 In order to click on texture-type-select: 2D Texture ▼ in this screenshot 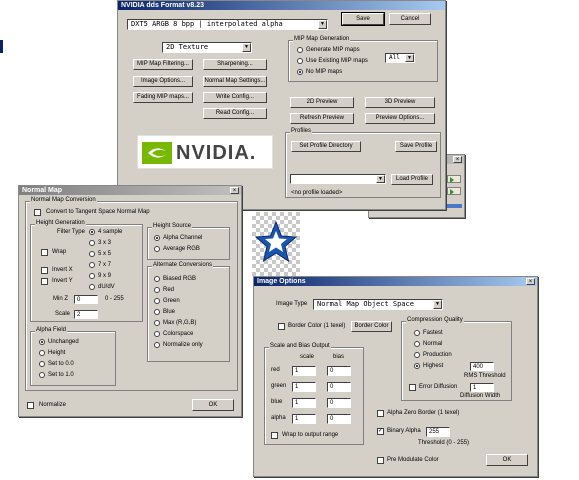, I will do `click(207, 47)`.